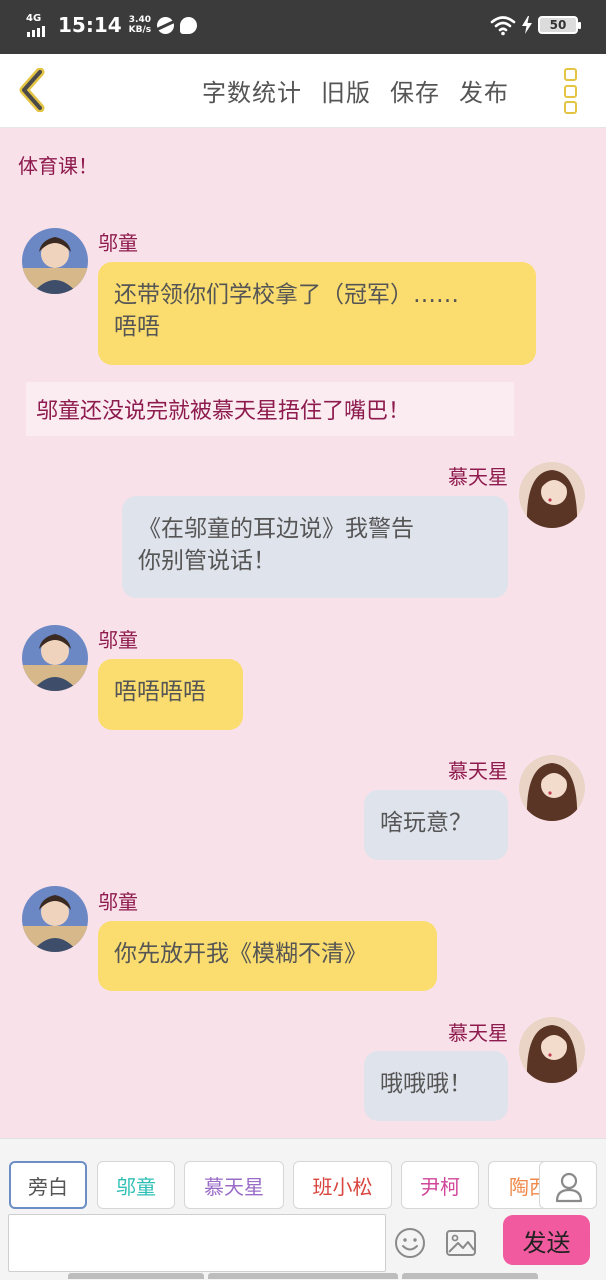 Image resolution: width=606 pixels, height=1280 pixels. I want to click on message-line: 你别管说话！, so click(207, 561).